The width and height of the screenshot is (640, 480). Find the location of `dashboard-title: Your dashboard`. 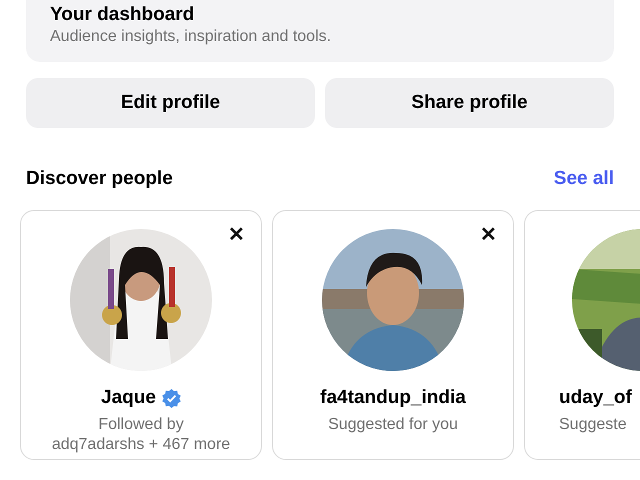

dashboard-title: Your dashboard is located at coordinates (123, 15).